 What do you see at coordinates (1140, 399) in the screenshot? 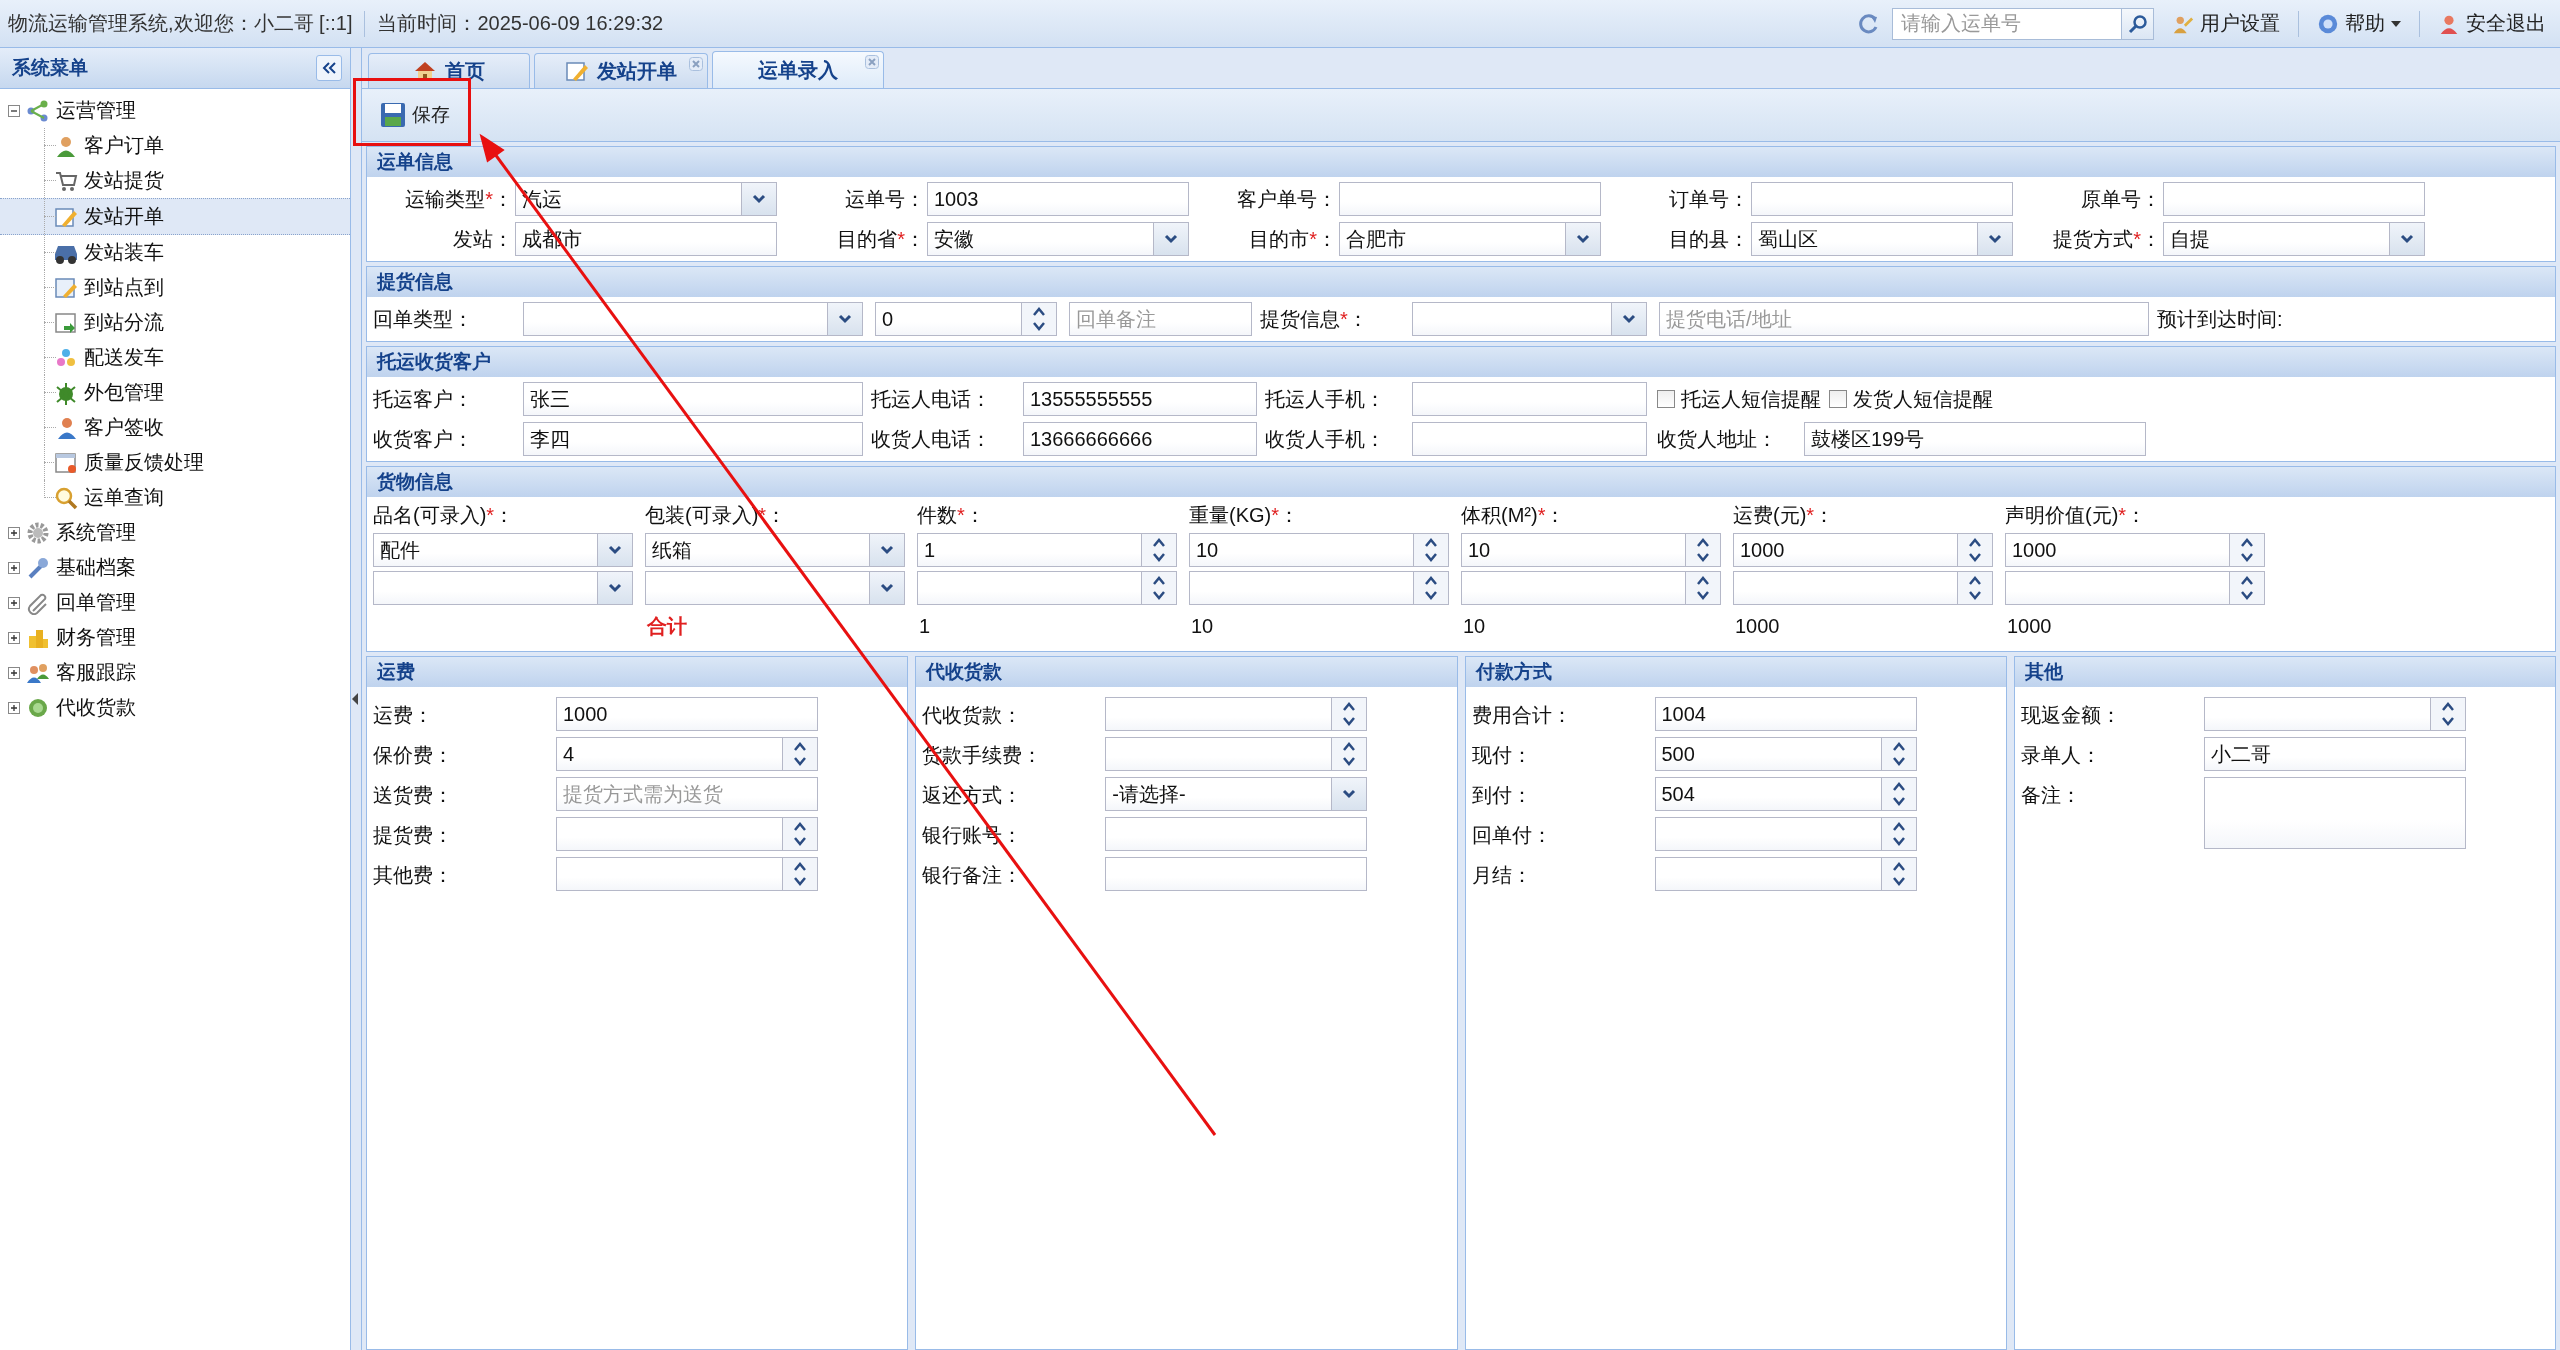
I see `input-field: 13555555555` at bounding box center [1140, 399].